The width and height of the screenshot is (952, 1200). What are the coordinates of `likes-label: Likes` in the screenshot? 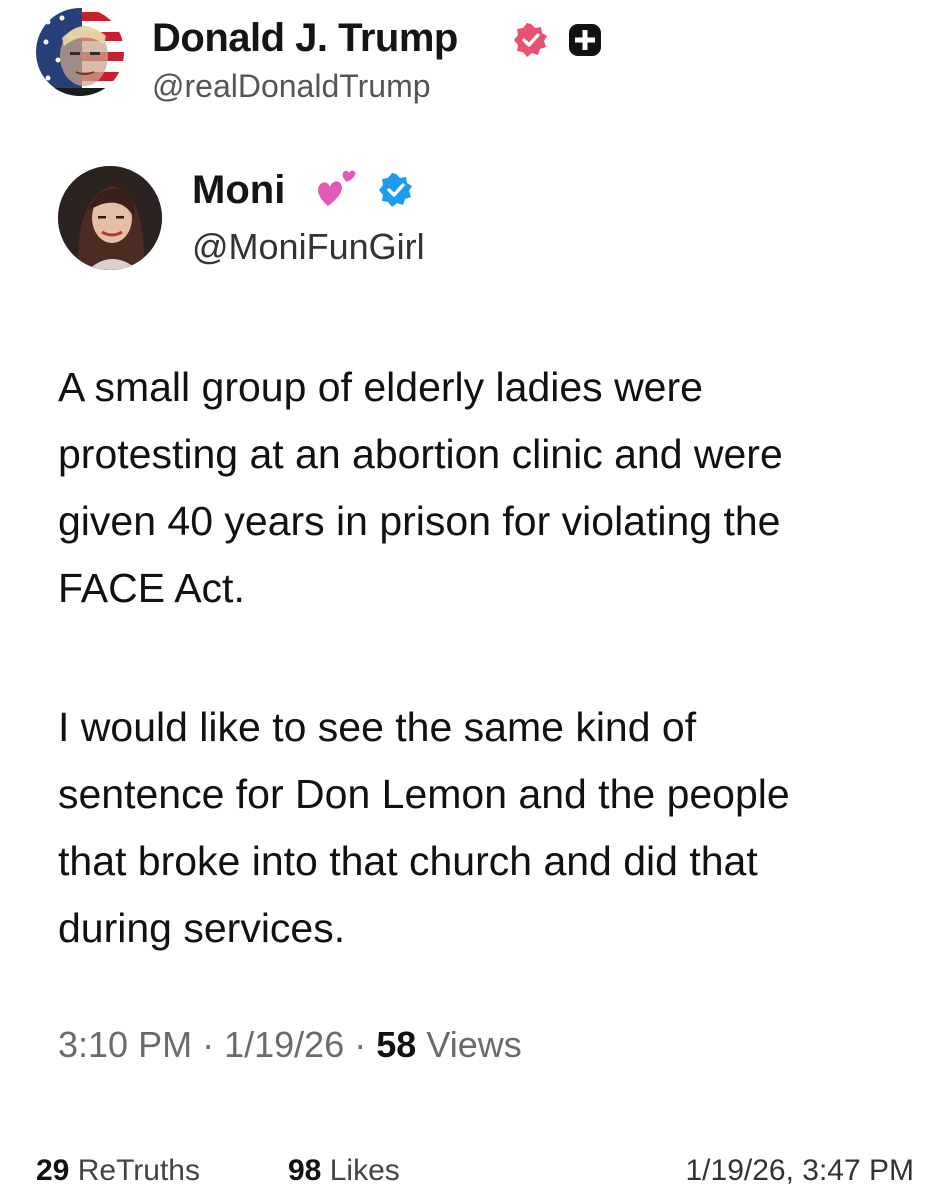 It's located at (364, 1170).